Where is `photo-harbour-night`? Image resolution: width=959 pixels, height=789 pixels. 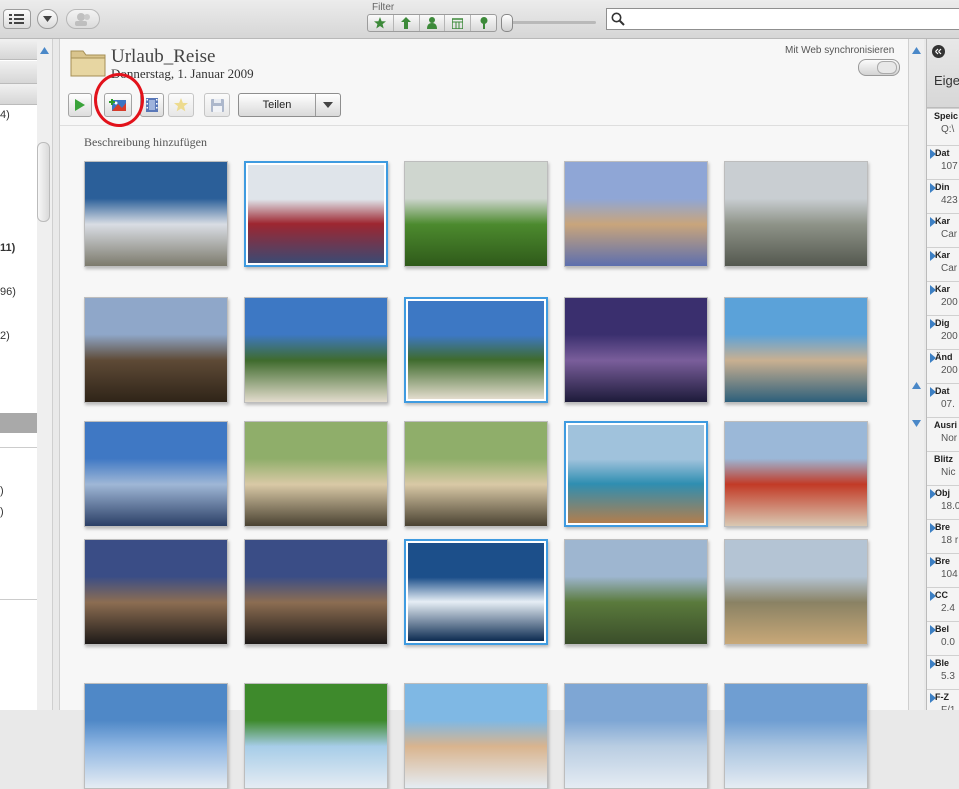 photo-harbour-night is located at coordinates (636, 350).